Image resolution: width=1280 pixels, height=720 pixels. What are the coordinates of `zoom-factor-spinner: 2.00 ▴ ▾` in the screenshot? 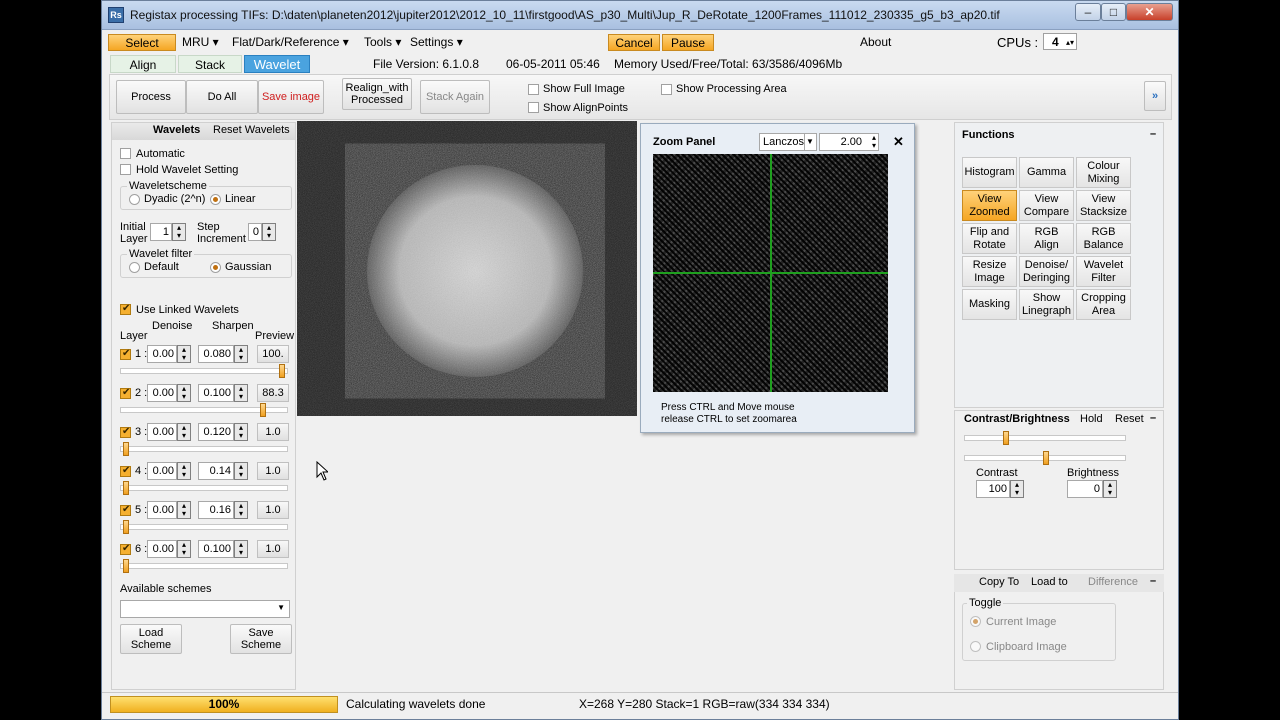 It's located at (849, 142).